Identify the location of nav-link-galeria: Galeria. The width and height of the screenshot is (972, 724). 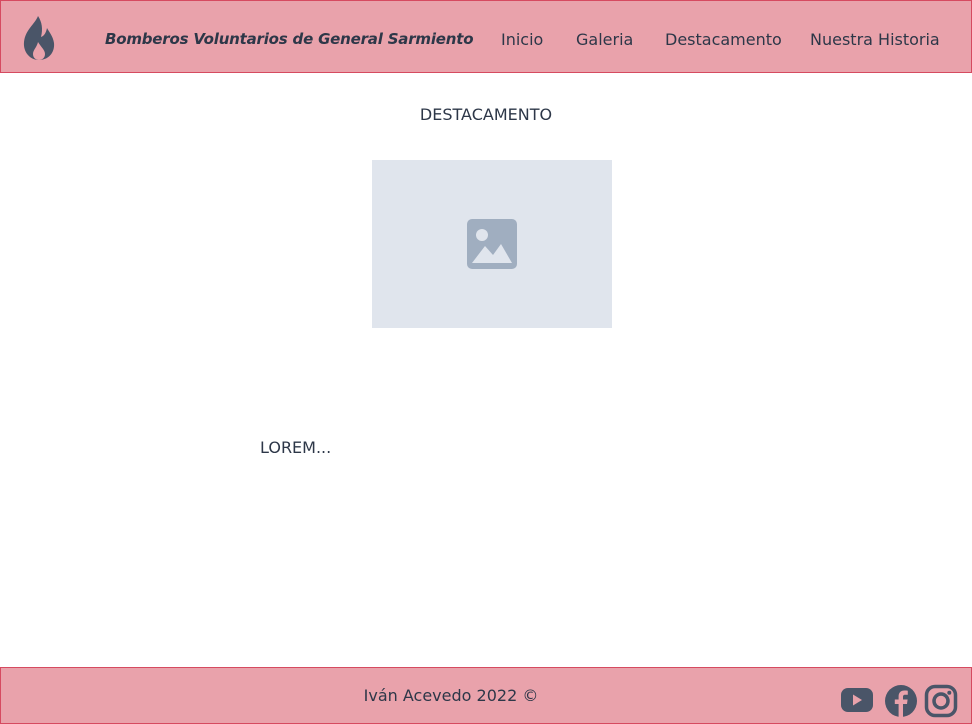
(604, 39).